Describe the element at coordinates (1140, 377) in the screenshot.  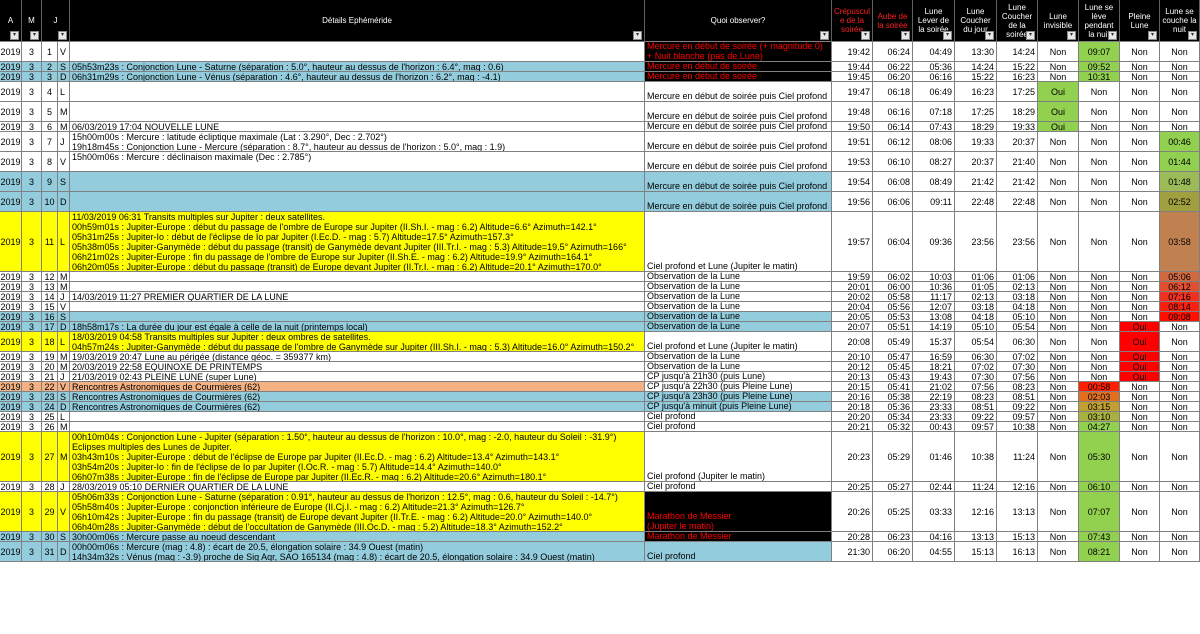
I see `cell-ple: Oui` at that location.